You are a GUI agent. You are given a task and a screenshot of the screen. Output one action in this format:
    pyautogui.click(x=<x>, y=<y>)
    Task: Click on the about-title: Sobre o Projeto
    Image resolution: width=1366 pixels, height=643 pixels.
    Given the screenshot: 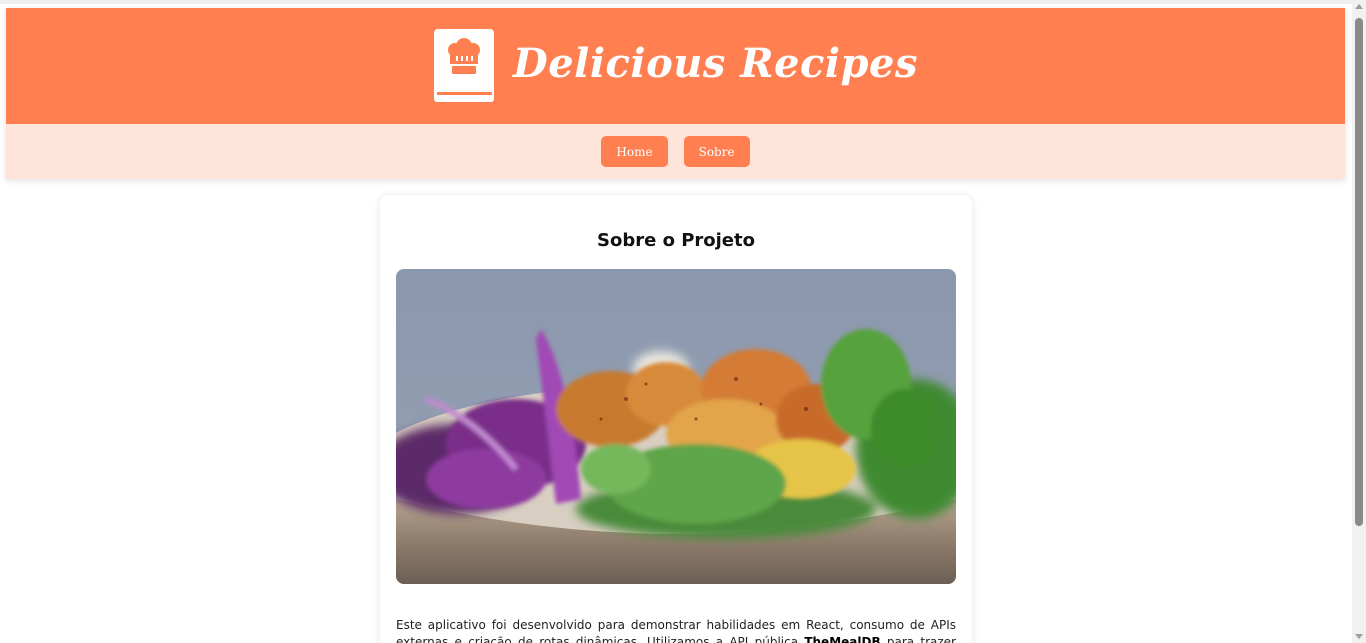 What is the action you would take?
    pyautogui.click(x=676, y=240)
    